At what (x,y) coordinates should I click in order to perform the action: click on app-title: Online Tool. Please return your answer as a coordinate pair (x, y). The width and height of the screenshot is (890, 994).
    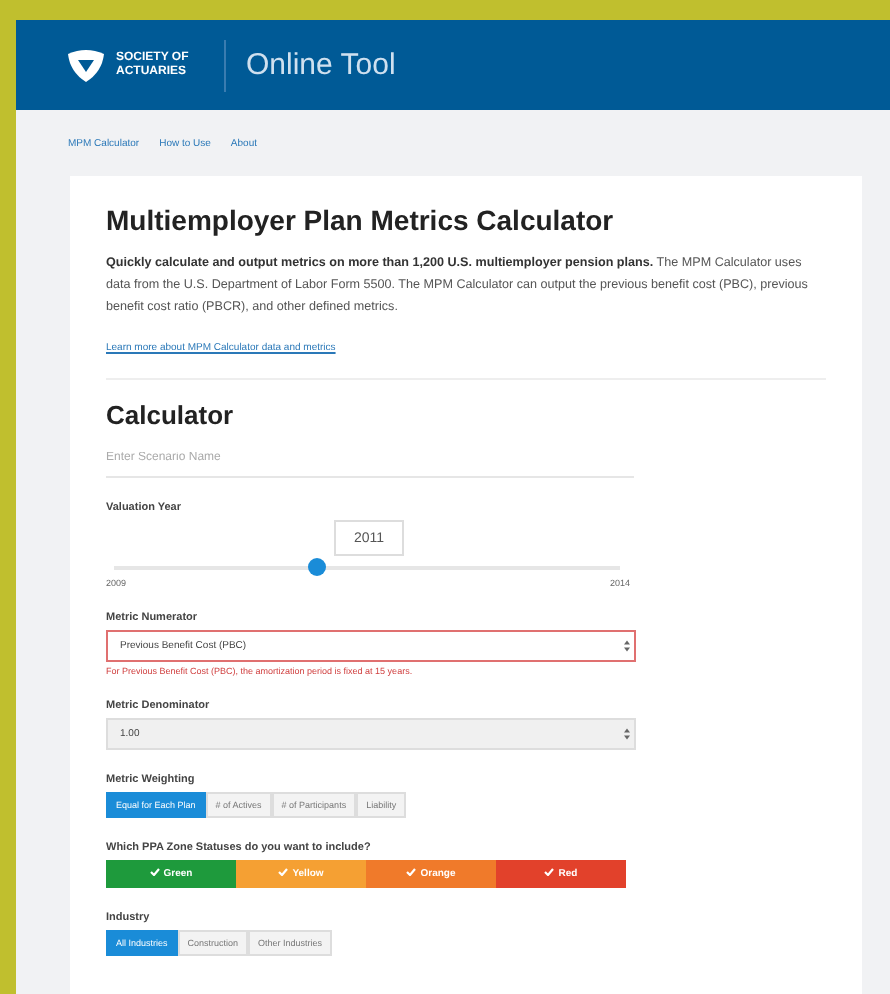
    Looking at the image, I should click on (321, 65).